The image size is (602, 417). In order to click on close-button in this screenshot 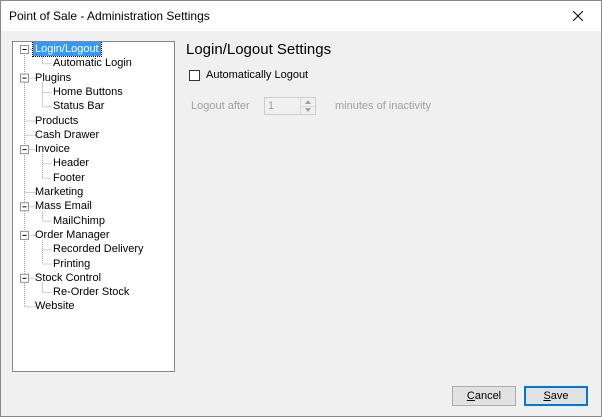, I will do `click(578, 16)`.